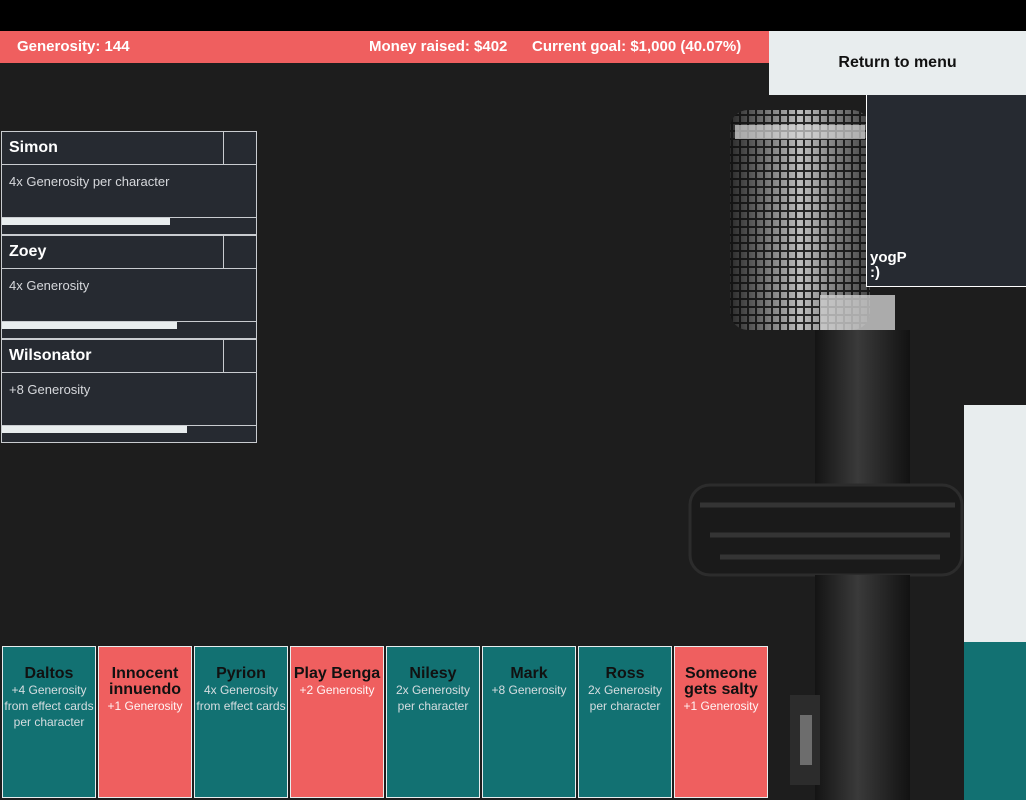 Image resolution: width=1026 pixels, height=800 pixels. What do you see at coordinates (241, 698) in the screenshot?
I see `card-text: 4x Generosity from effect cards` at bounding box center [241, 698].